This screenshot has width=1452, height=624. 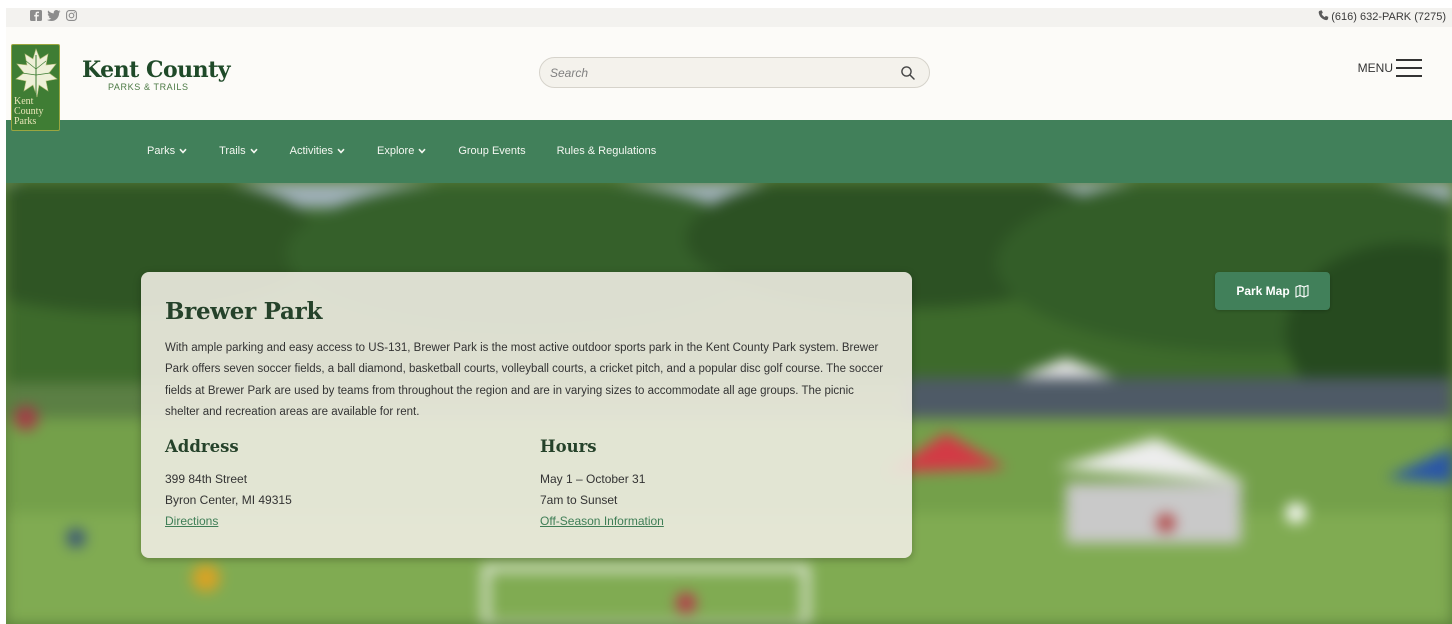 What do you see at coordinates (28, 112) in the screenshot?
I see `badge-text: Kent County Parks` at bounding box center [28, 112].